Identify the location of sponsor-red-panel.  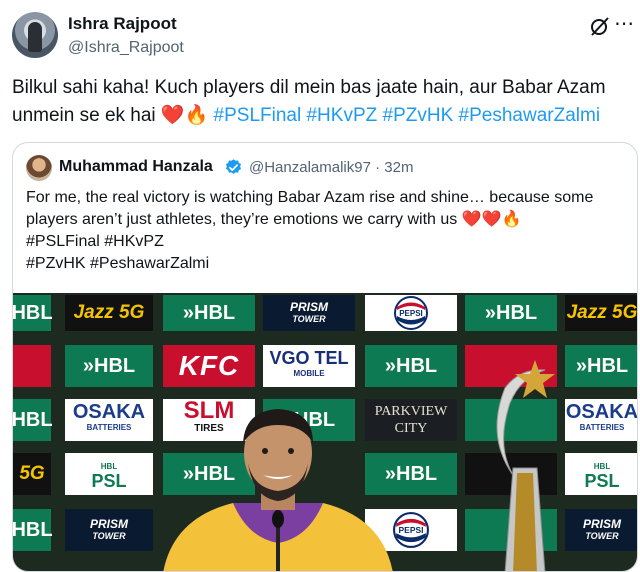
(32, 366).